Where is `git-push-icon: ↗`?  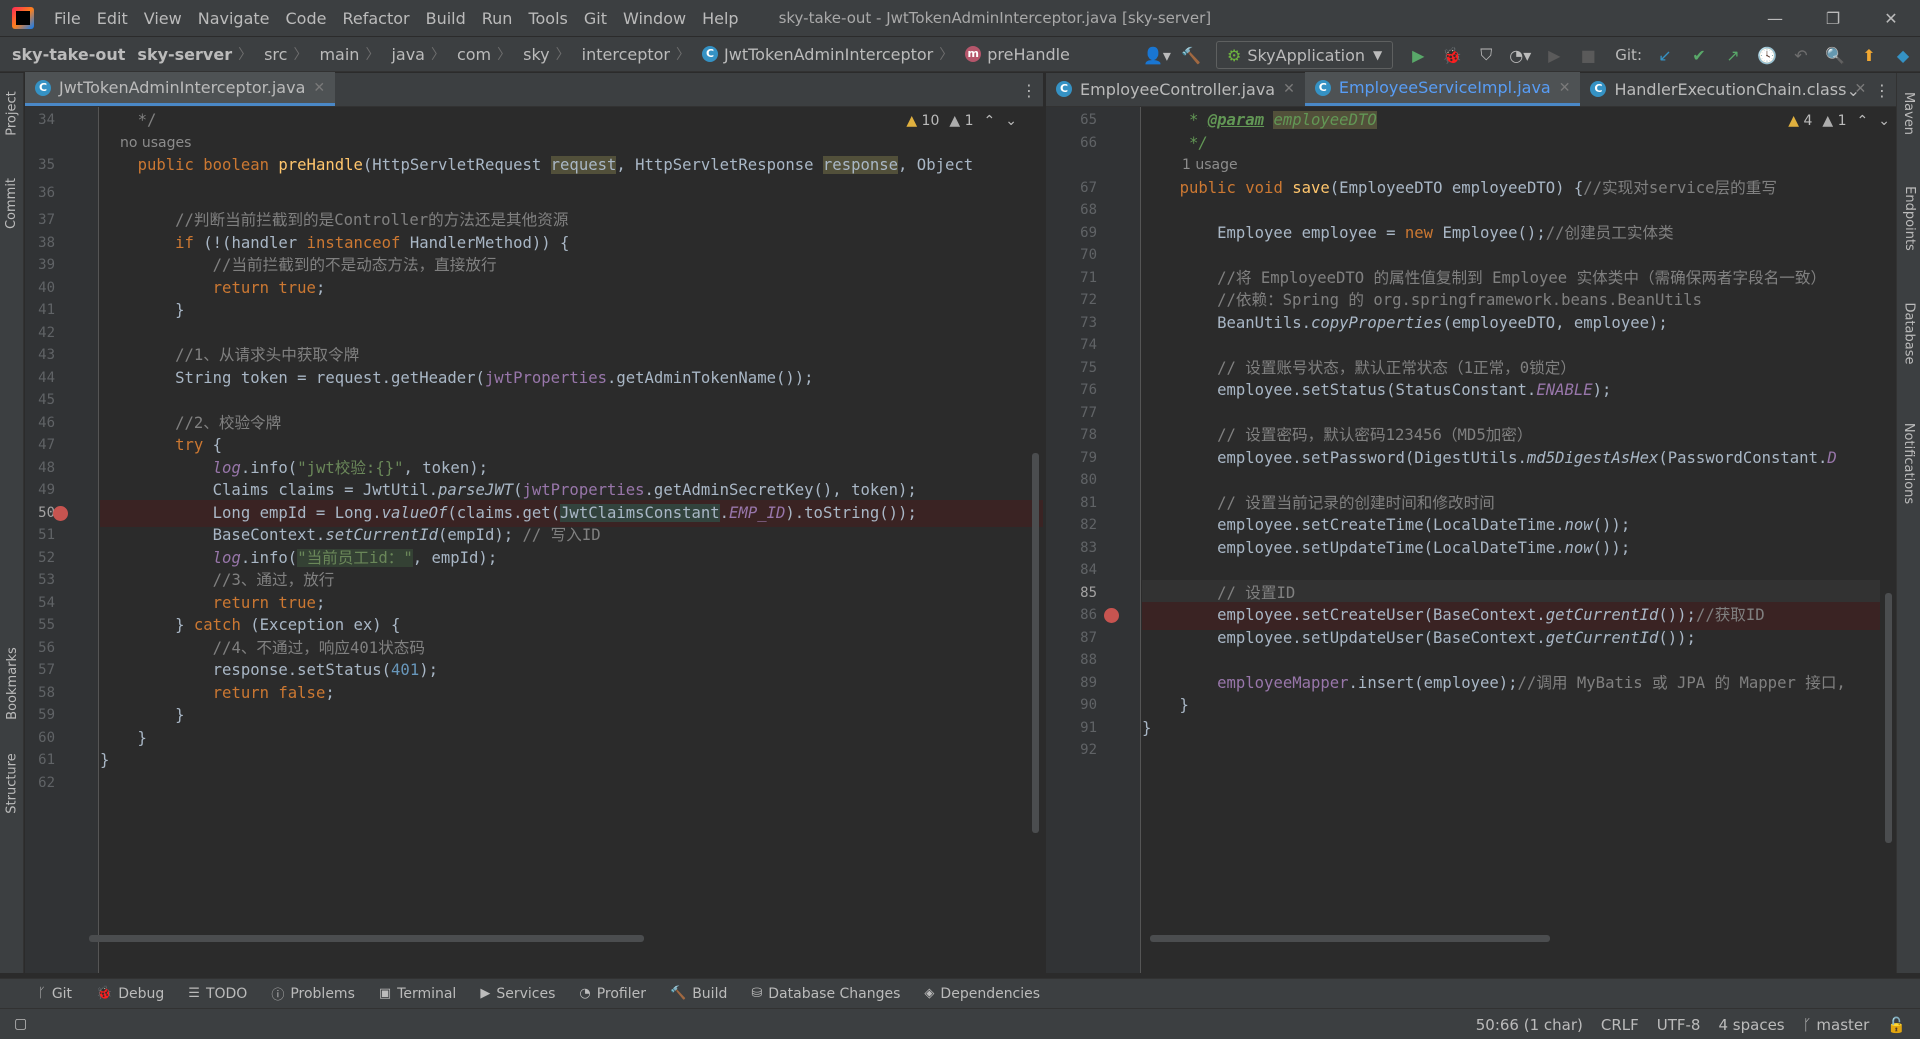 git-push-icon: ↗ is located at coordinates (1733, 55).